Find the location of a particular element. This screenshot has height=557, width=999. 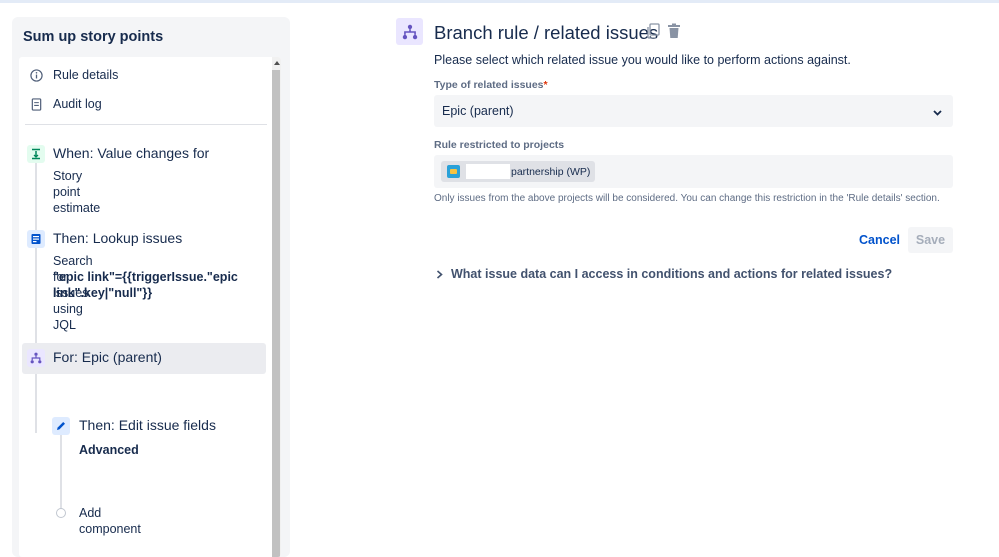

header-actions is located at coordinates (663, 33).